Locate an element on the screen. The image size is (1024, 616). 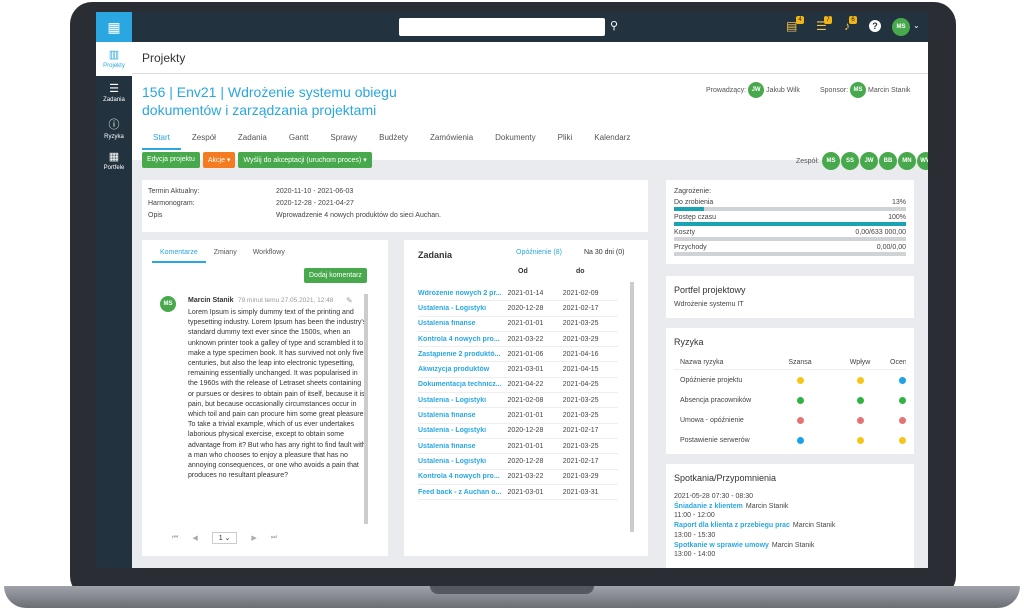
sidebar-item-ryzyka: ⓘ Ryzyka is located at coordinates (114, 127).